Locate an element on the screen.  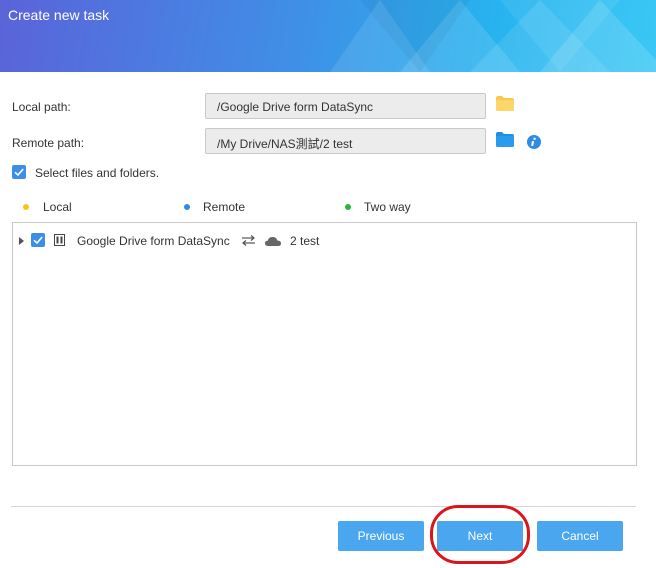
previous-button: Previous is located at coordinates (381, 536).